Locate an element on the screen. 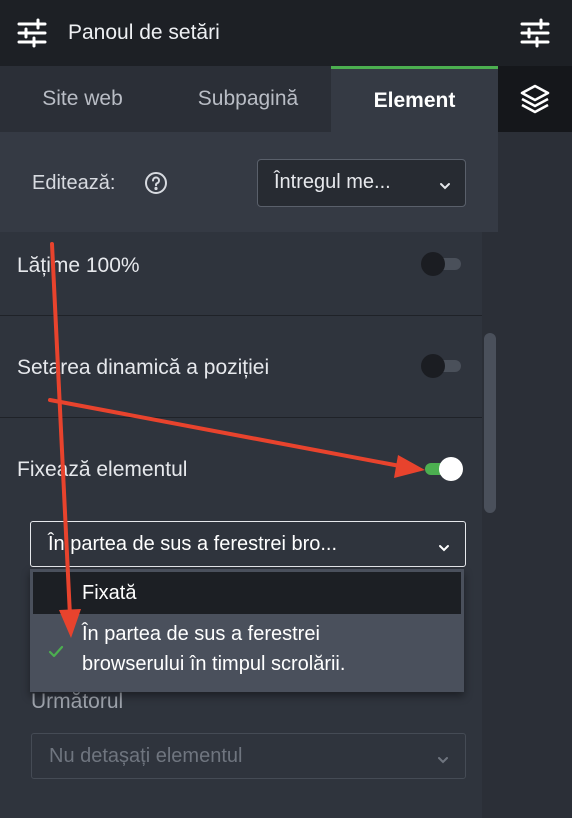 The height and width of the screenshot is (818, 572). option-text-line: În partea de sus a ferestrei is located at coordinates (201, 634).